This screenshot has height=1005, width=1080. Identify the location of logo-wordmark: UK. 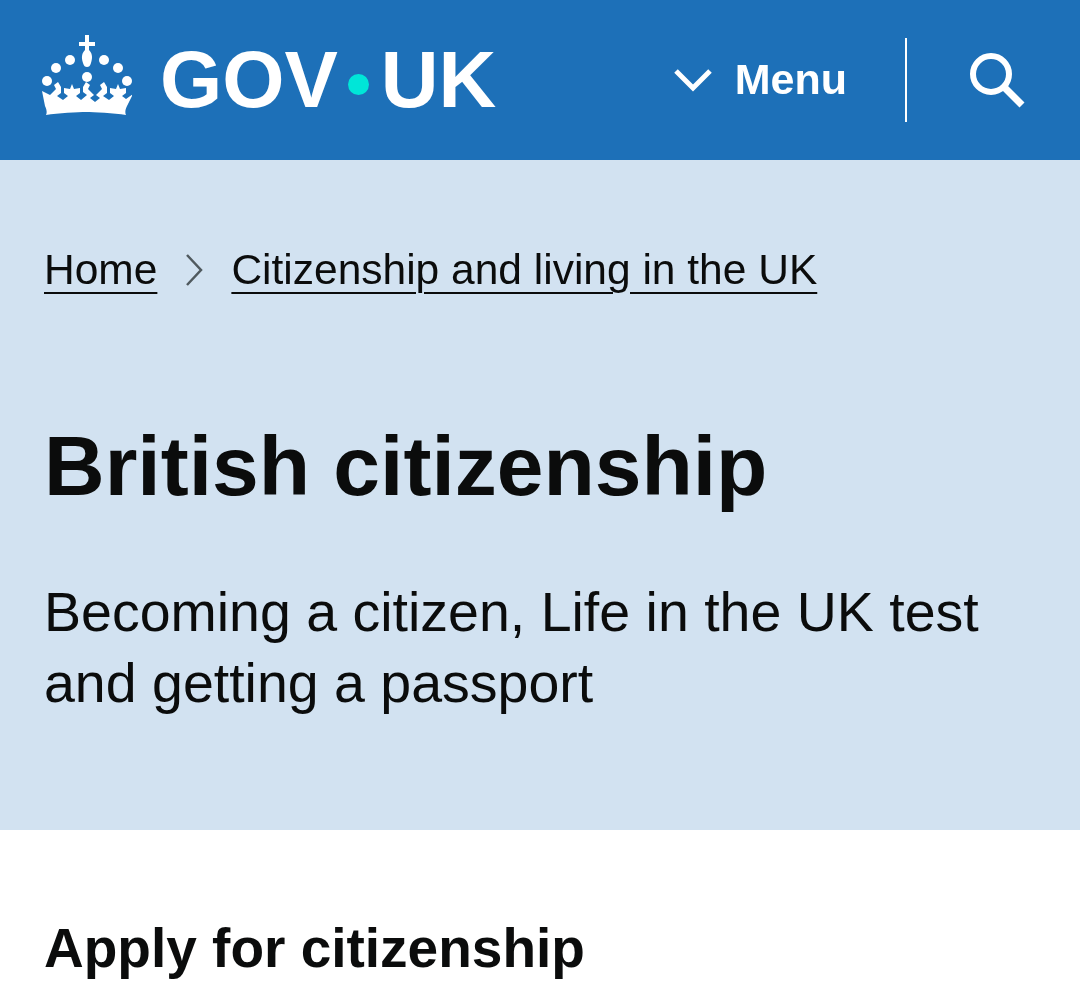
(438, 80).